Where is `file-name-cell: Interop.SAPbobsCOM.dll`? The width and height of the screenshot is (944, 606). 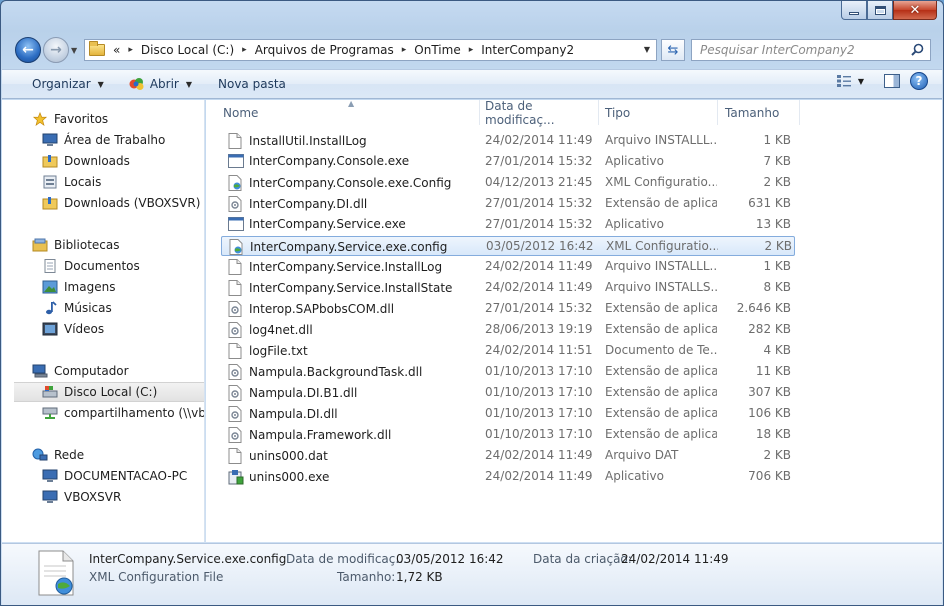 file-name-cell: Interop.SAPbobsCOM.dll is located at coordinates (353, 309).